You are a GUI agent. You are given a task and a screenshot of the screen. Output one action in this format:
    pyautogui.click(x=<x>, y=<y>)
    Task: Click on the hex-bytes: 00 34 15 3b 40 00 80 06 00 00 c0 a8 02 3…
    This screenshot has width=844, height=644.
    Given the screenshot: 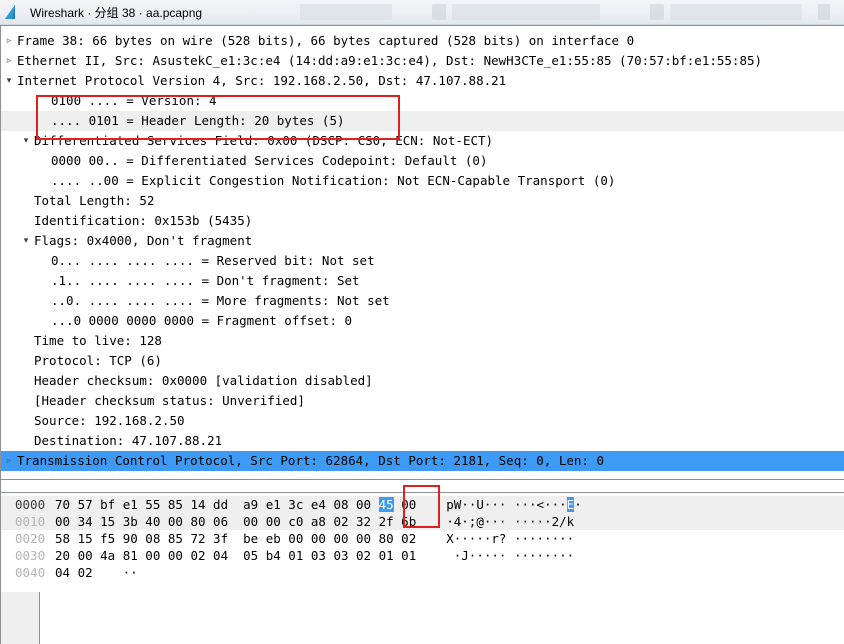 What is the action you would take?
    pyautogui.click(x=235, y=521)
    